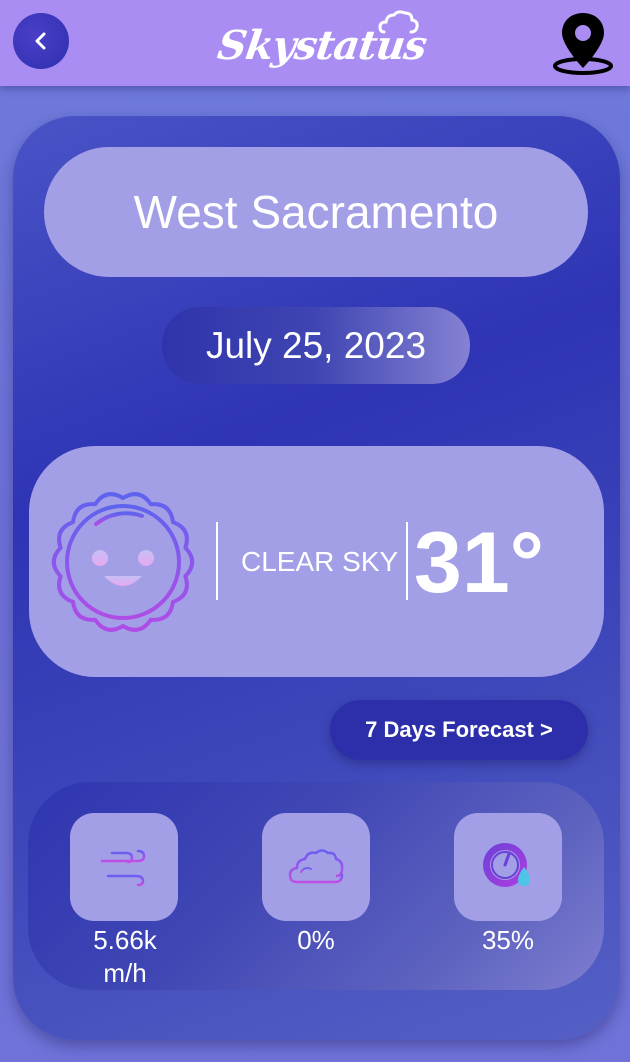  I want to click on map-pin-icon, so click(583, 44).